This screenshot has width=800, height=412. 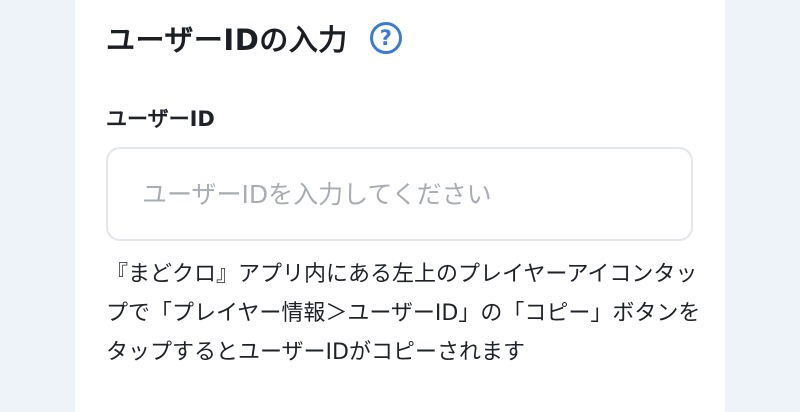 What do you see at coordinates (227, 40) in the screenshot?
I see `page-title: ユーザーIDの入力` at bounding box center [227, 40].